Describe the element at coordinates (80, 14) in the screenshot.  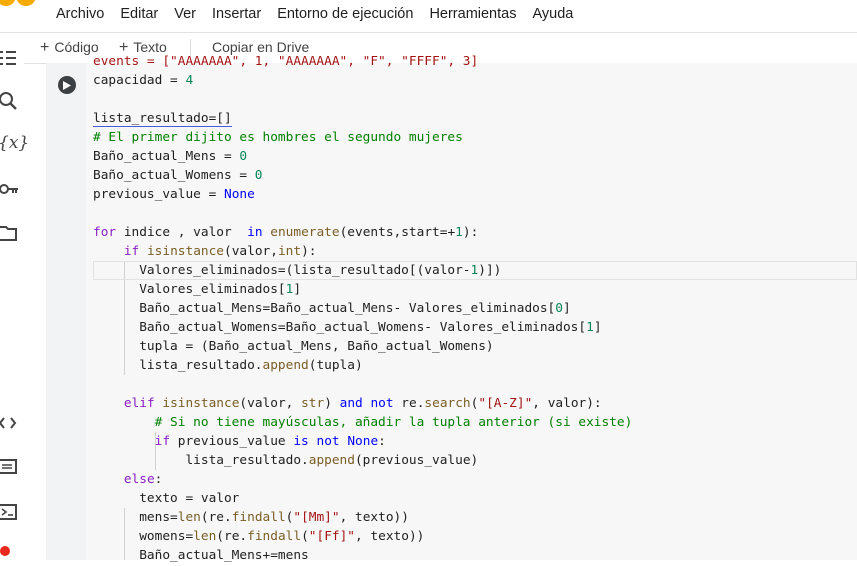
I see `menu-archivo: Archivo` at that location.